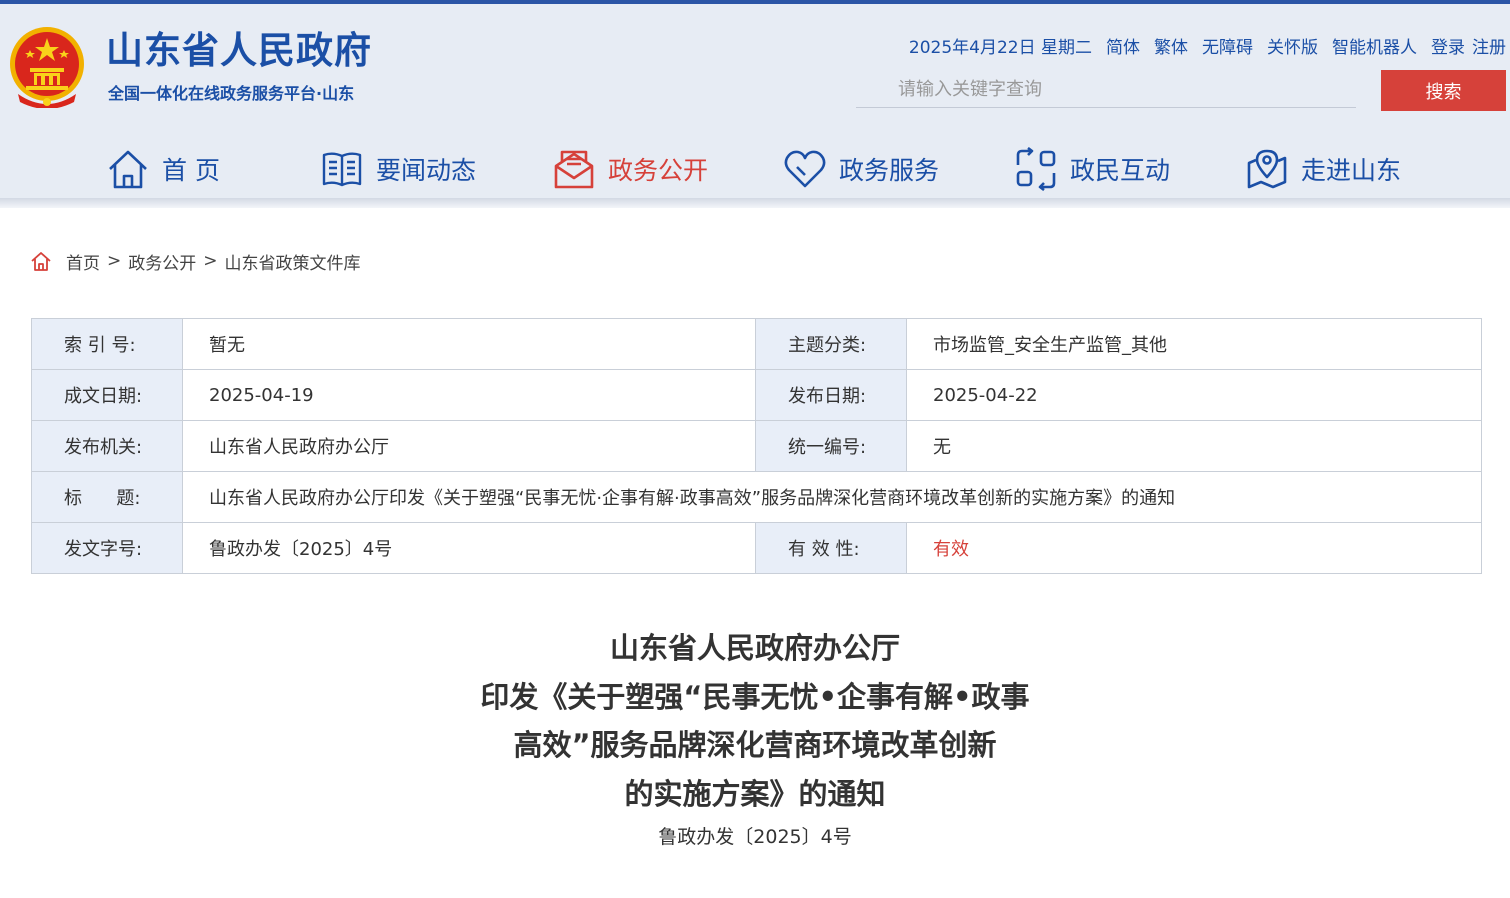  I want to click on document-title-line: 山东省人民政府办公厅, so click(754, 648).